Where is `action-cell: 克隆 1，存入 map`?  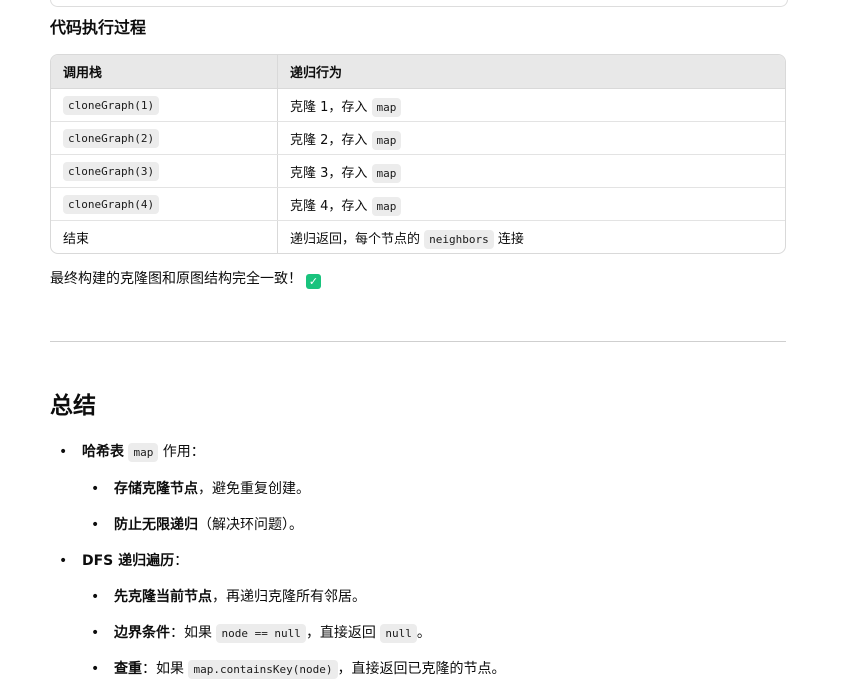 action-cell: 克隆 1，存入 map is located at coordinates (531, 105).